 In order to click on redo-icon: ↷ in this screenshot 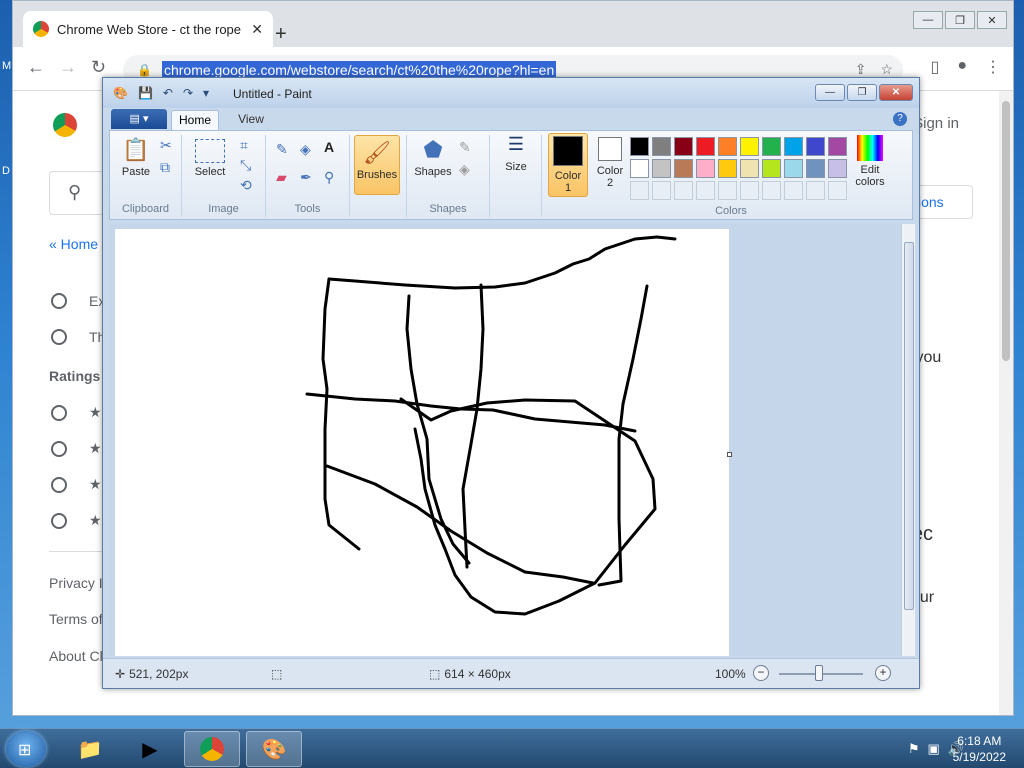, I will do `click(188, 93)`.